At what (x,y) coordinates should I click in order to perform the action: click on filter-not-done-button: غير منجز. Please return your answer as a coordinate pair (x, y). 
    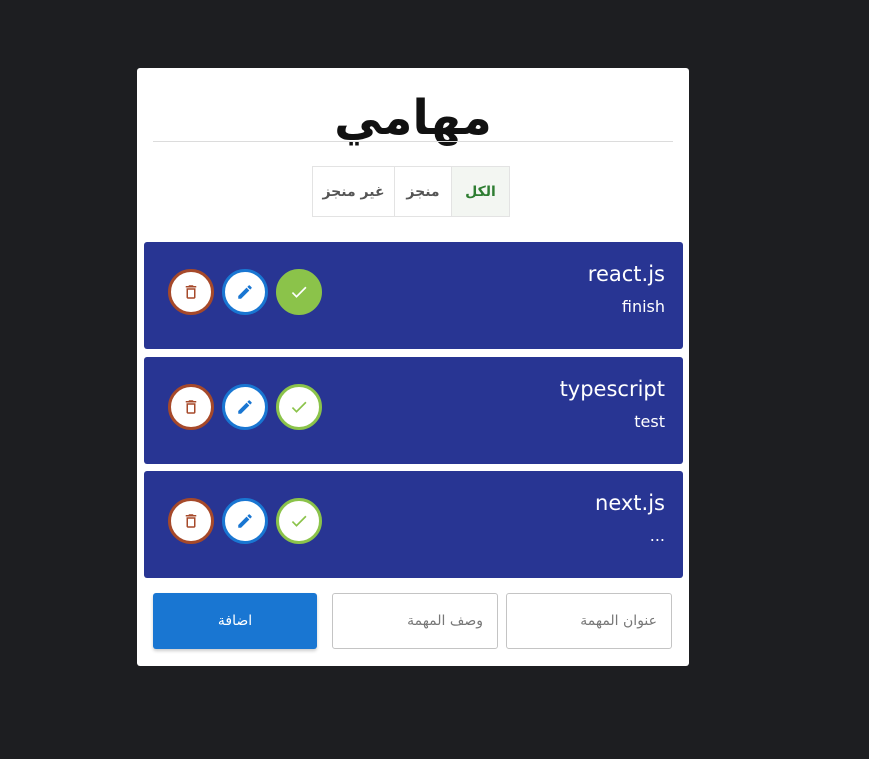
    Looking at the image, I should click on (353, 191).